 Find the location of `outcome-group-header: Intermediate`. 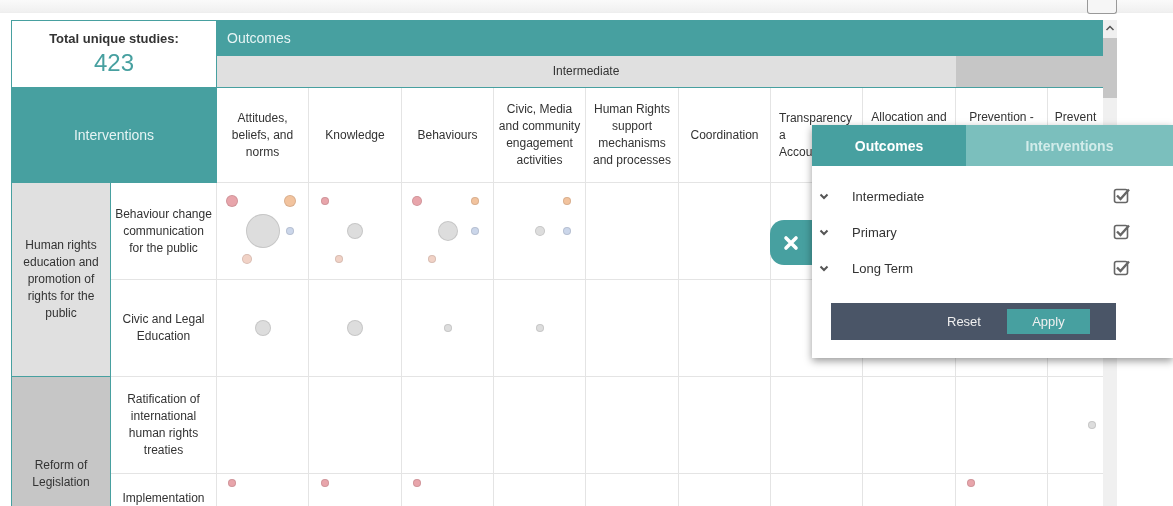

outcome-group-header: Intermediate is located at coordinates (586, 71).